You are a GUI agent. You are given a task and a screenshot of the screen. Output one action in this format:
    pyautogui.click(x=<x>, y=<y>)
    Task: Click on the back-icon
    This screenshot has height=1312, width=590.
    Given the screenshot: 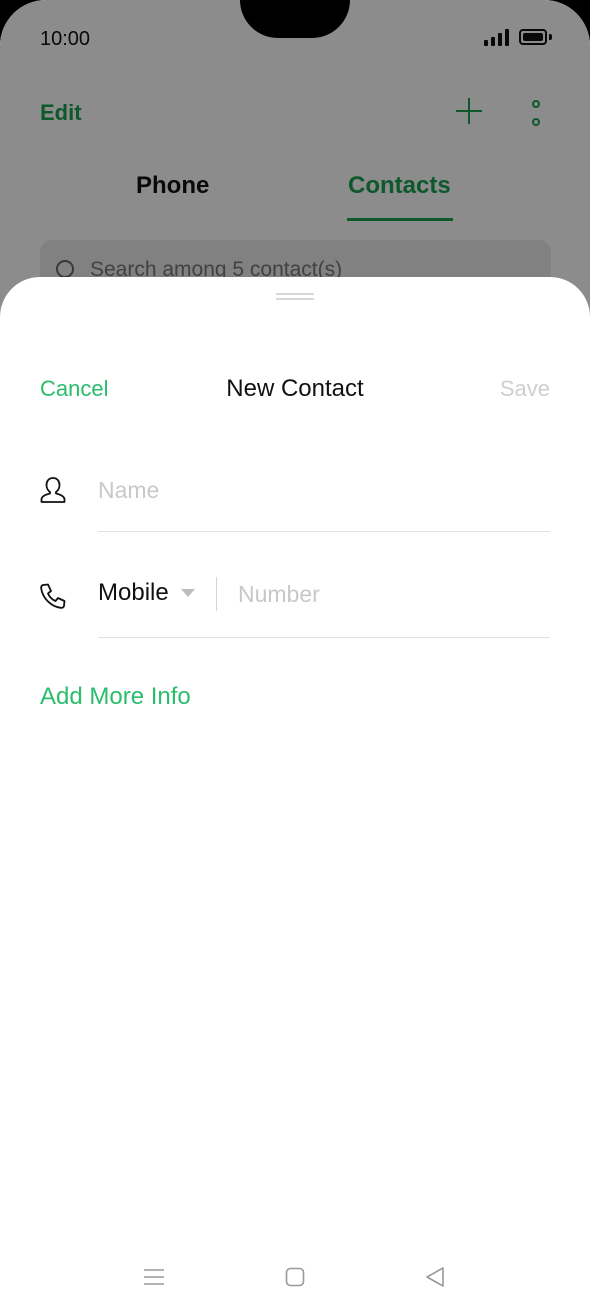 What is the action you would take?
    pyautogui.click(x=435, y=1277)
    